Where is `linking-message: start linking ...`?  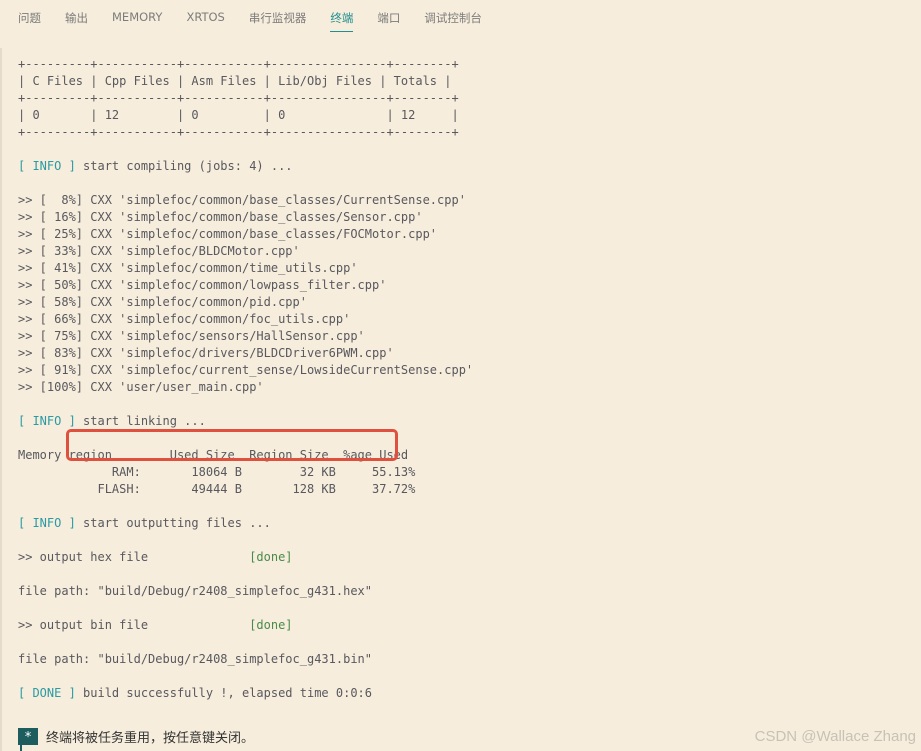 linking-message: start linking ... is located at coordinates (140, 421).